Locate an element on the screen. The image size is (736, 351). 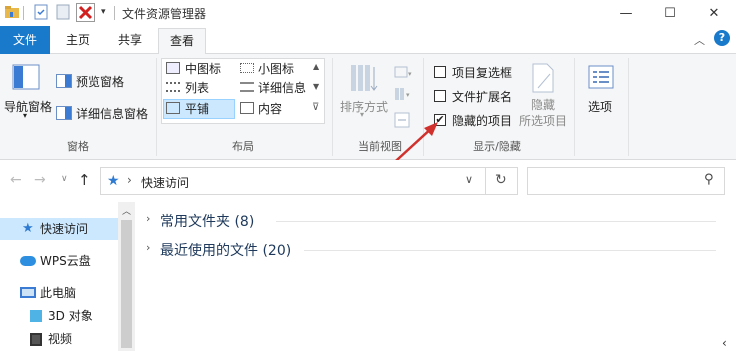
collapse-ribbon-icon: ︿ is located at coordinates (699, 40).